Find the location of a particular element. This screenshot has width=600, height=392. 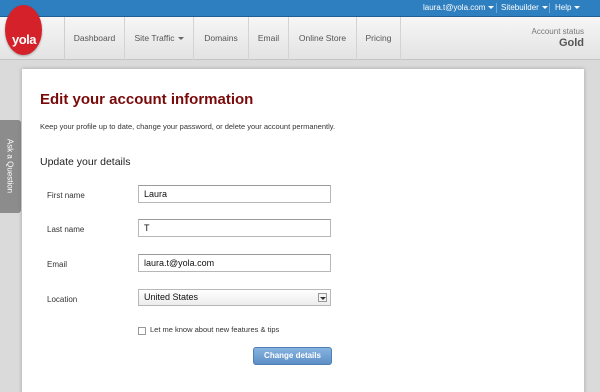

nav-email: Email is located at coordinates (268, 38).